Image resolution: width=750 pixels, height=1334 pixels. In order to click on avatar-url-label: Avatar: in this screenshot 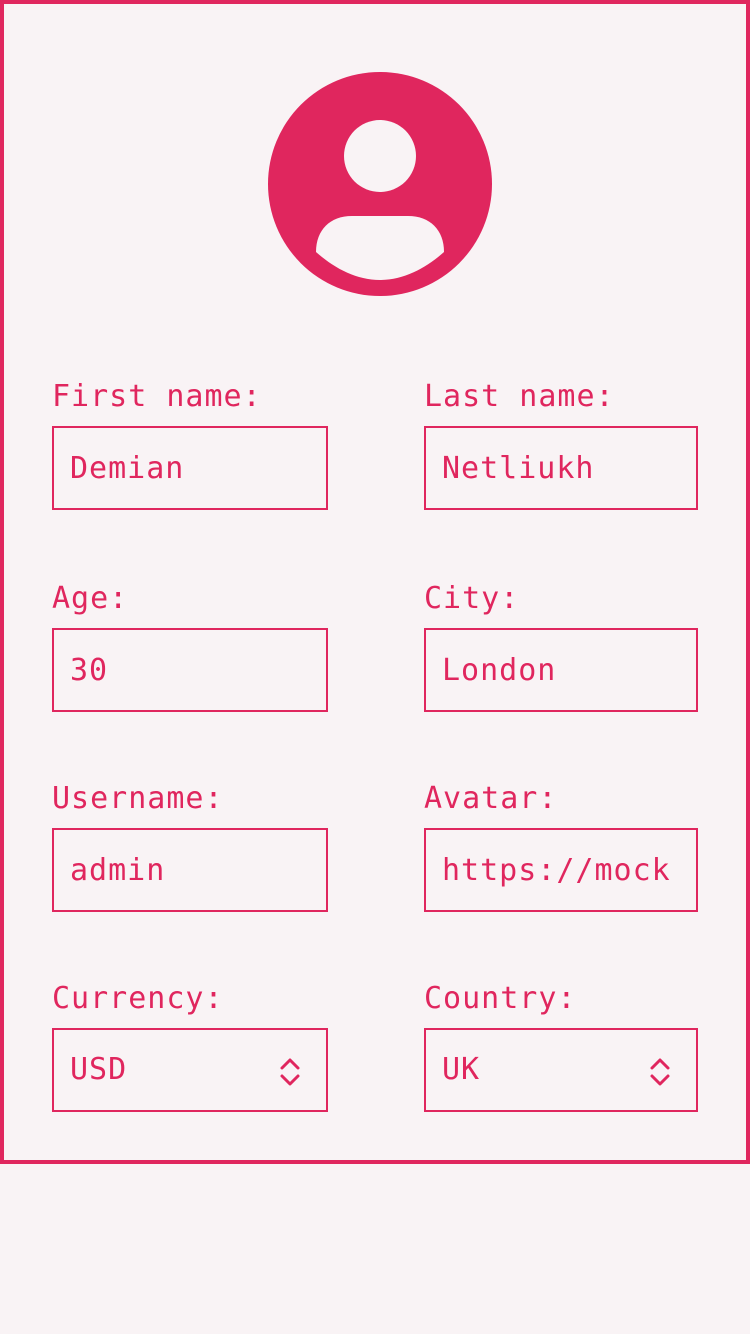, I will do `click(491, 798)`.